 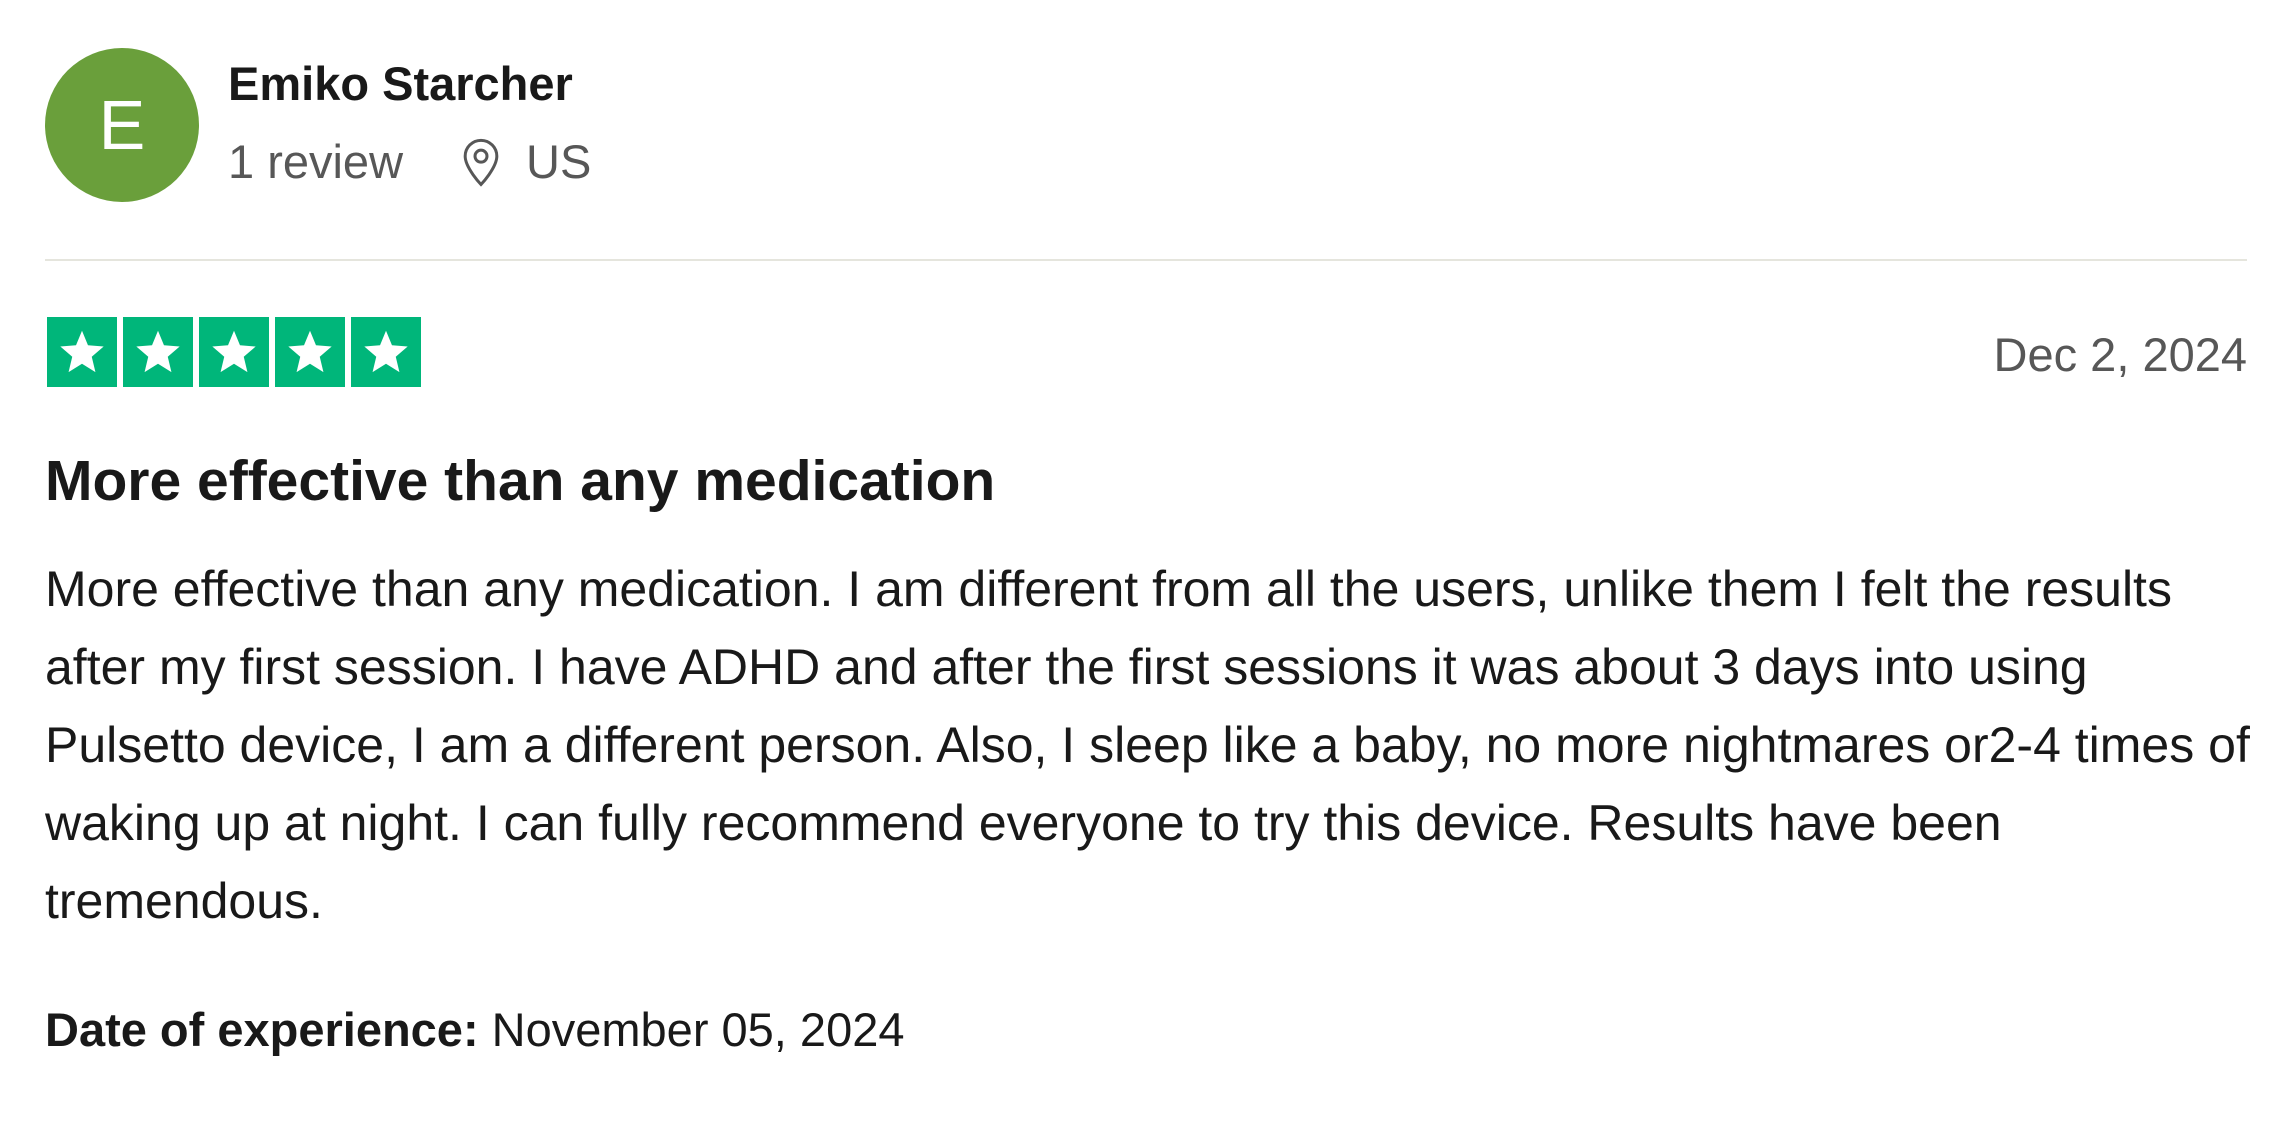 What do you see at coordinates (1146, 260) in the screenshot?
I see `divider` at bounding box center [1146, 260].